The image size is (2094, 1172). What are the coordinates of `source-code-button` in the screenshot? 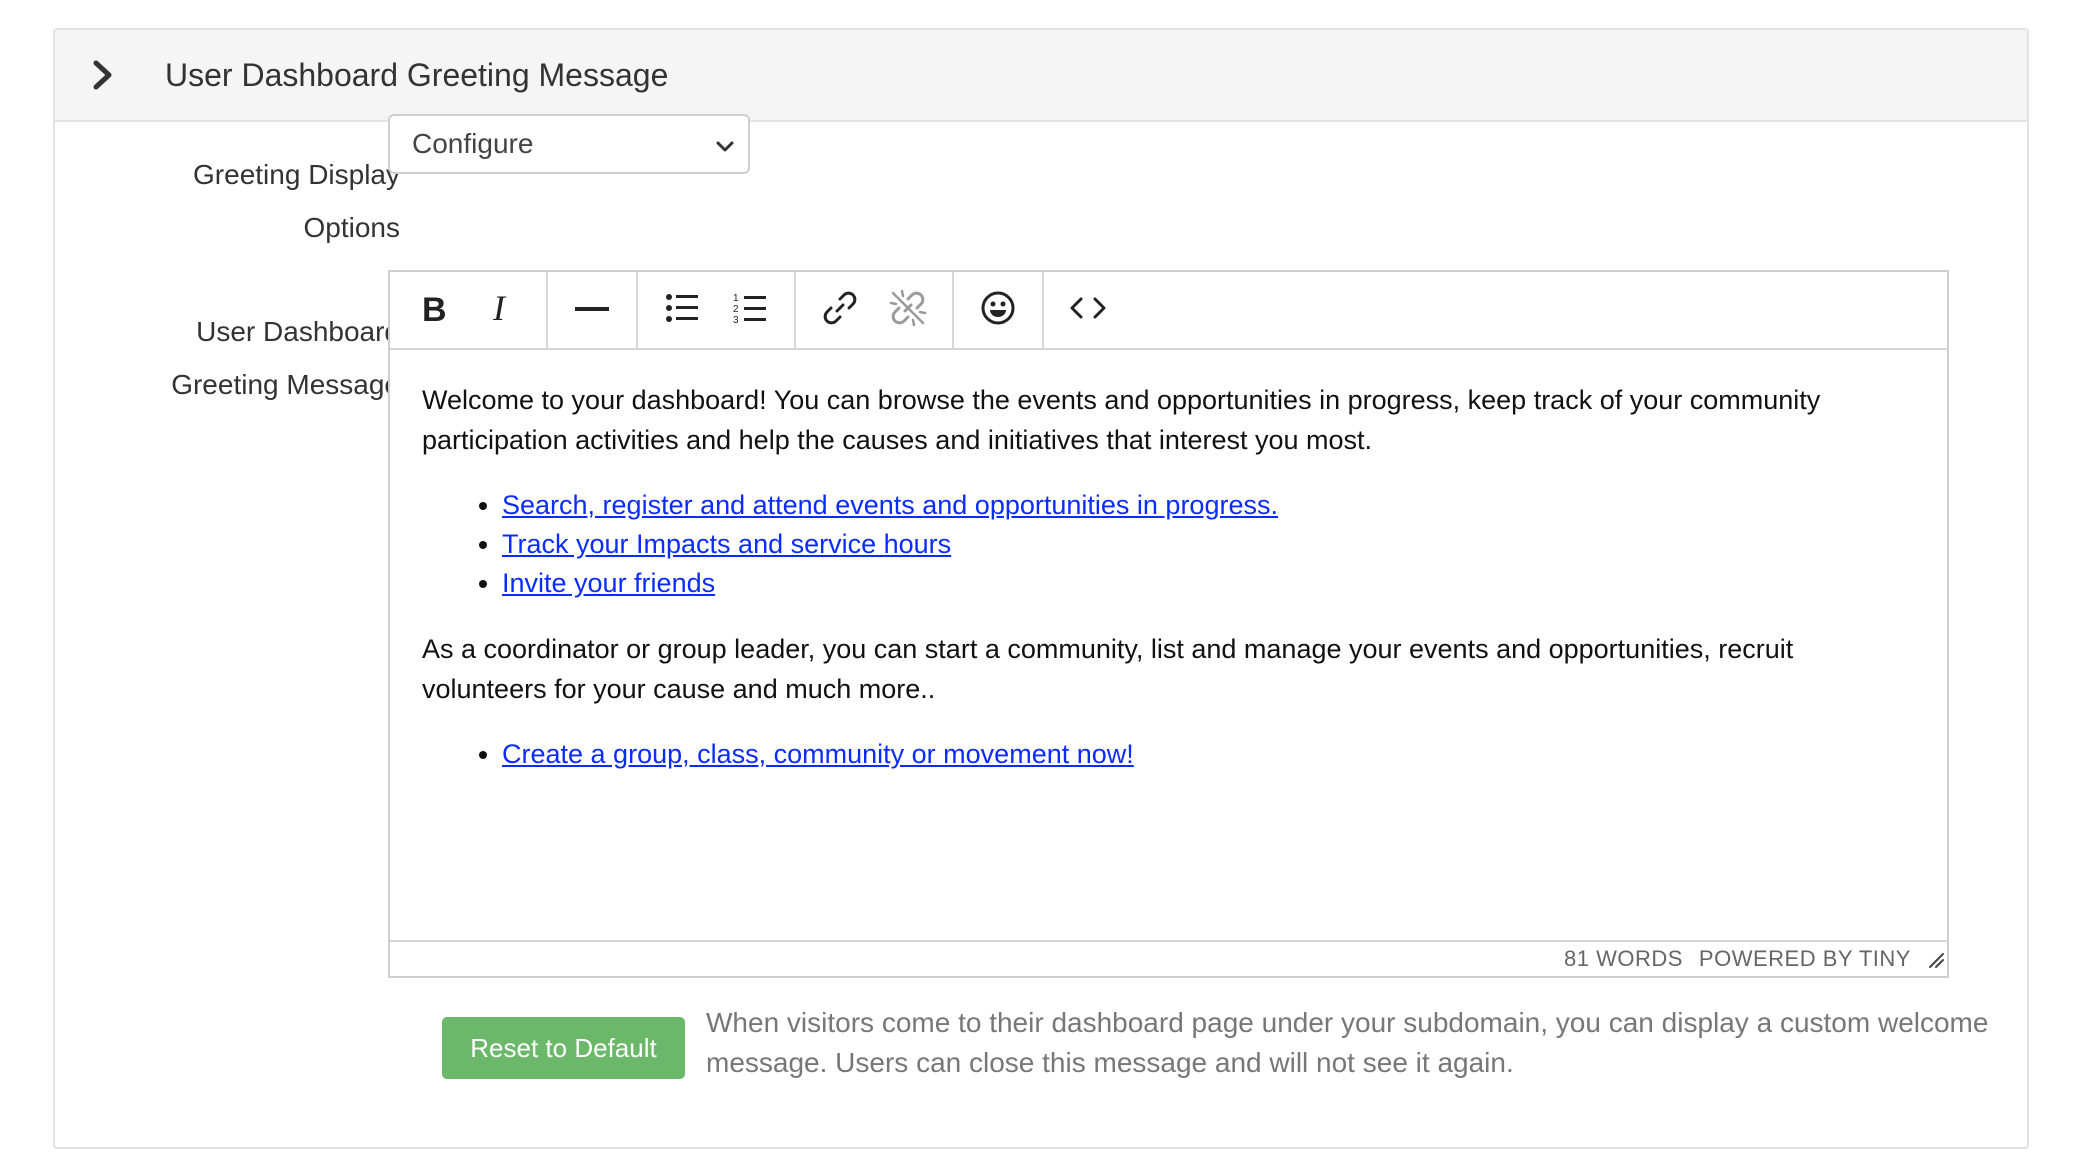 It's located at (1088, 310).